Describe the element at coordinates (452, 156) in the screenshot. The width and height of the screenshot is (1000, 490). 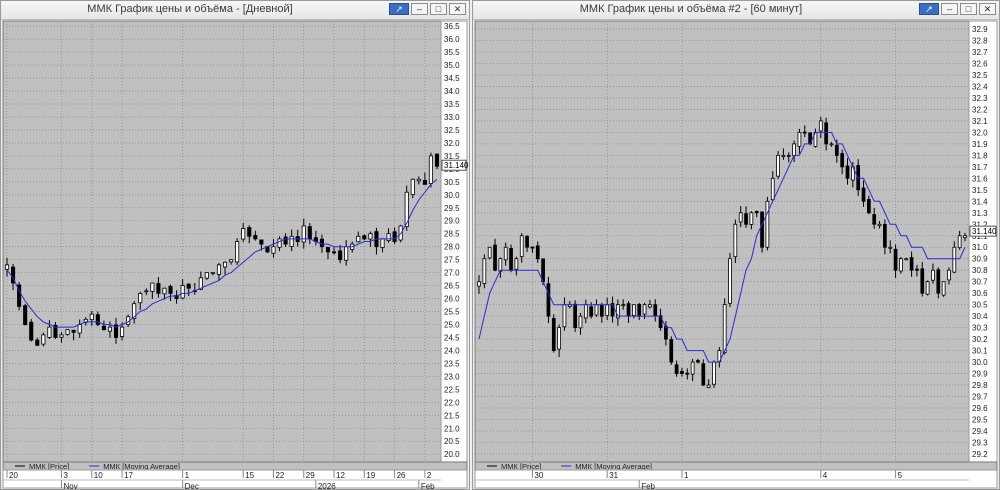
I see `y-tick-label: 31.5` at that location.